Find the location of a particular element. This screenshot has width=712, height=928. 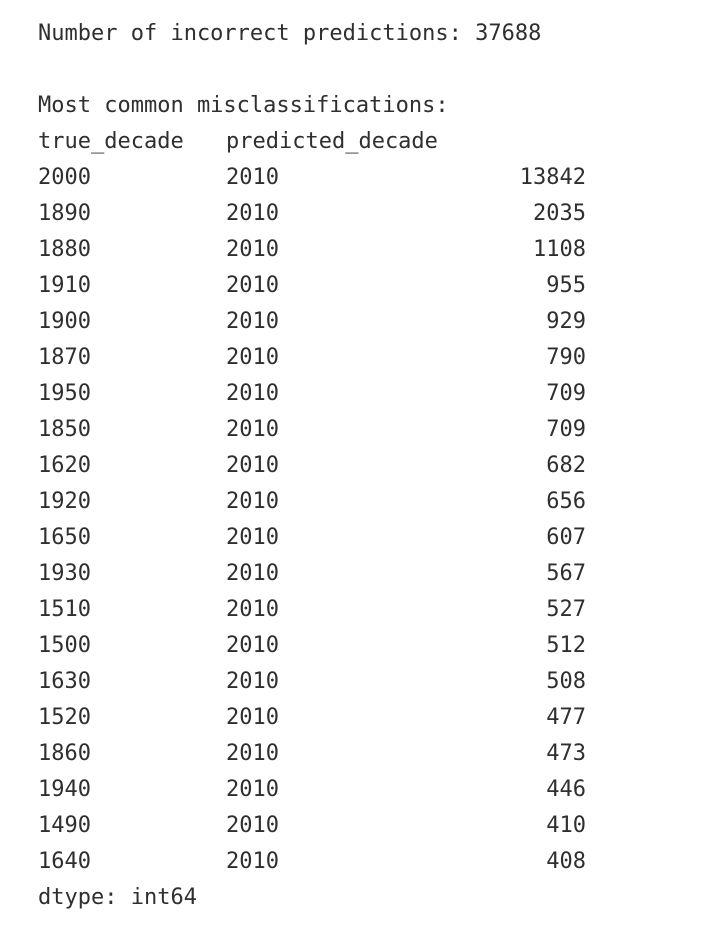

misclassification-count-cell: 473 is located at coordinates (566, 753).